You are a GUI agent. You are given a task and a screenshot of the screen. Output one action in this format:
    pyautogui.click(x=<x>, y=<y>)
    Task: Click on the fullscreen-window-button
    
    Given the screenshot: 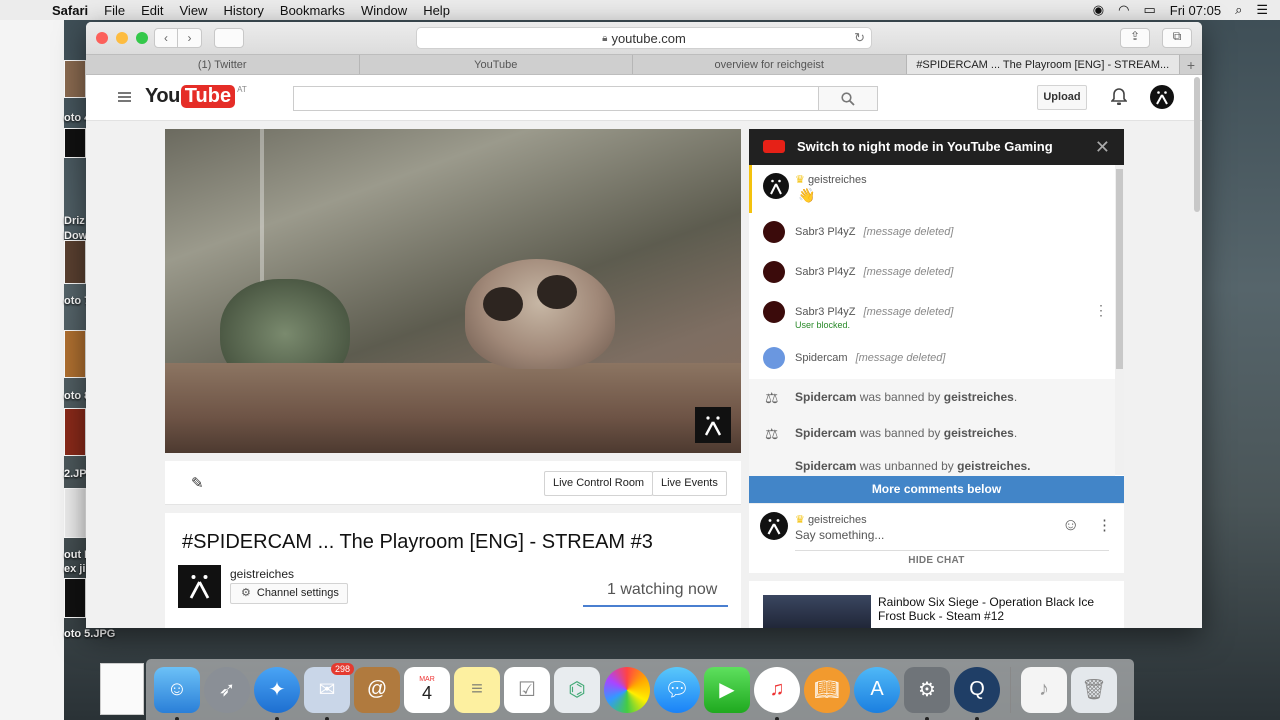 What is the action you would take?
    pyautogui.click(x=142, y=38)
    